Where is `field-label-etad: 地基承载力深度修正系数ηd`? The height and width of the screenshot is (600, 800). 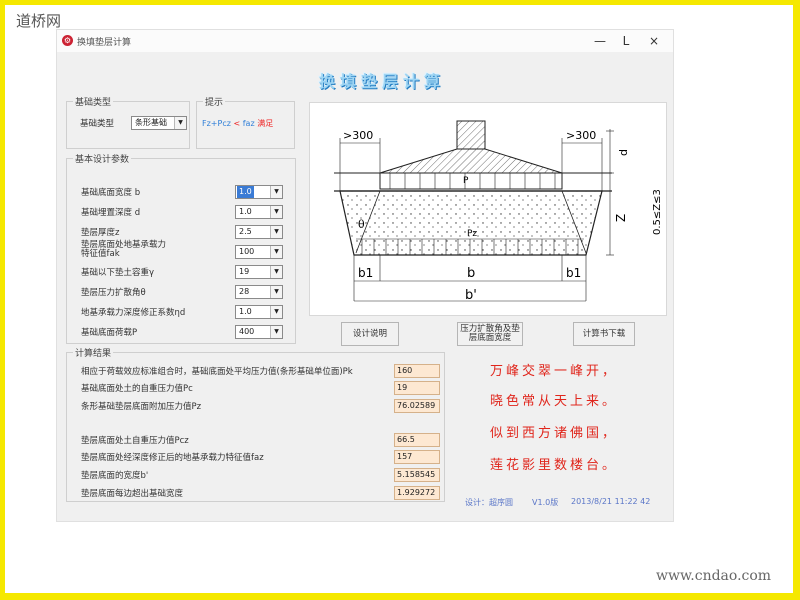 field-label-etad: 地基承载力深度修正系数ηd is located at coordinates (133, 313).